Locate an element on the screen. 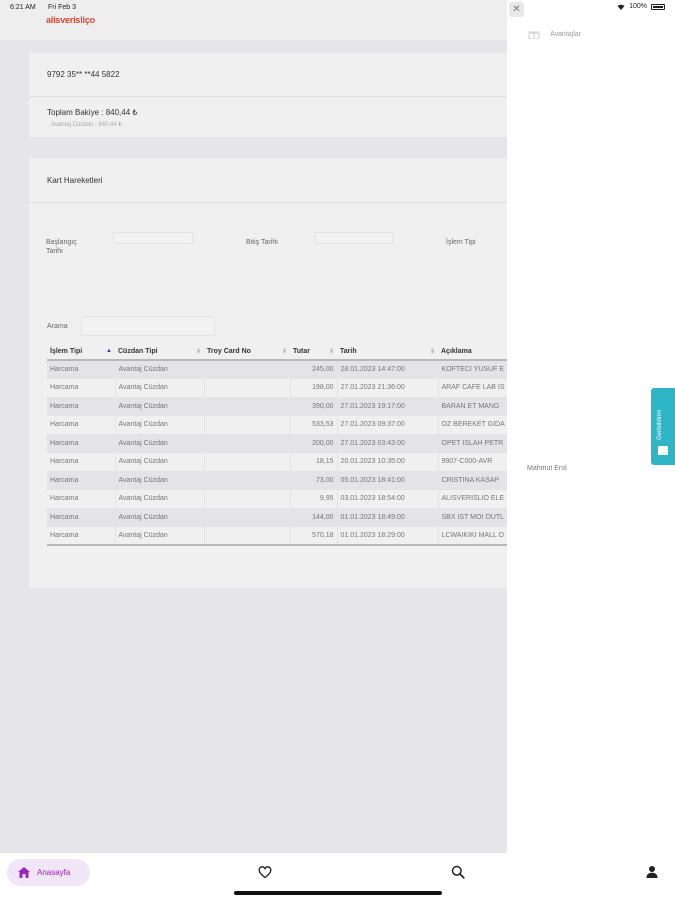 The image size is (675, 900). table-cell: 27.01.2023 19:17:00 is located at coordinates (388, 406).